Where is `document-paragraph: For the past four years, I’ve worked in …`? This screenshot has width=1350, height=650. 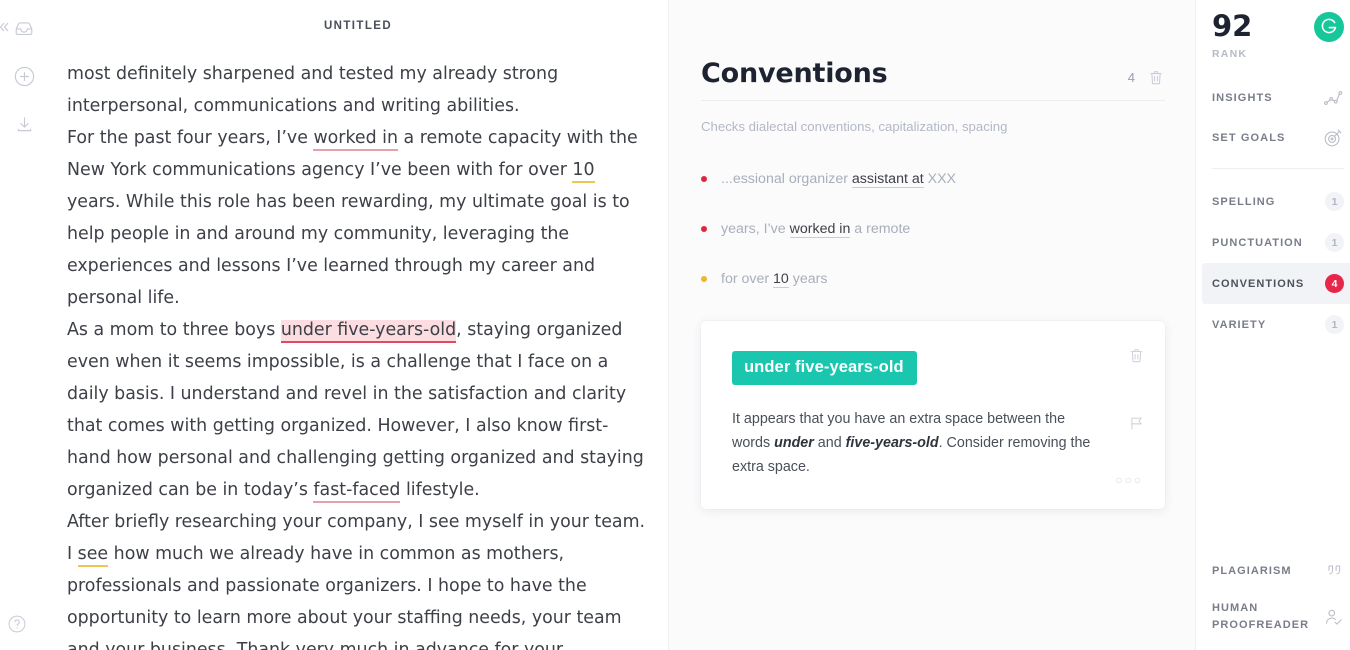
document-paragraph: For the past four years, I’ve worked in … is located at coordinates (357, 218).